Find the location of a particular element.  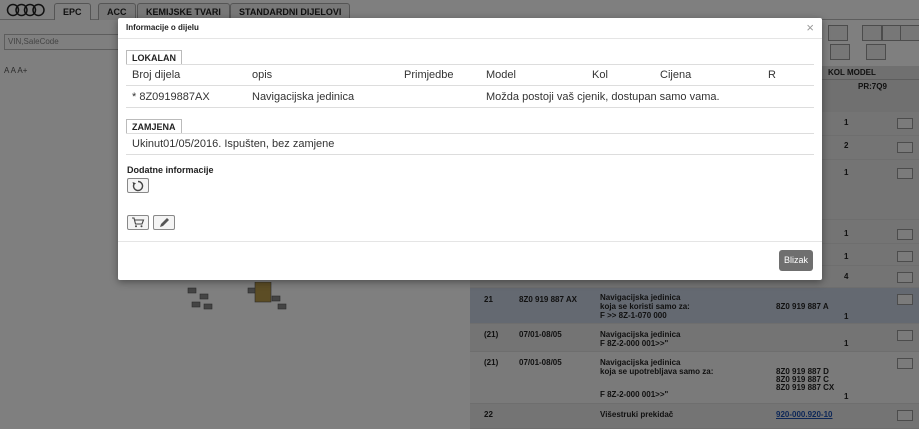

add-to-cart-button is located at coordinates (138, 222).